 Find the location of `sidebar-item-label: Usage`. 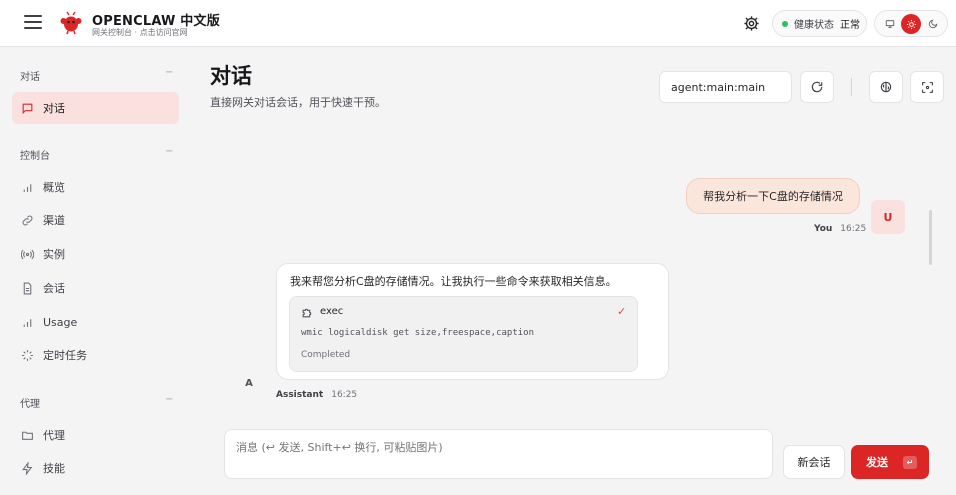

sidebar-item-label: Usage is located at coordinates (60, 322).